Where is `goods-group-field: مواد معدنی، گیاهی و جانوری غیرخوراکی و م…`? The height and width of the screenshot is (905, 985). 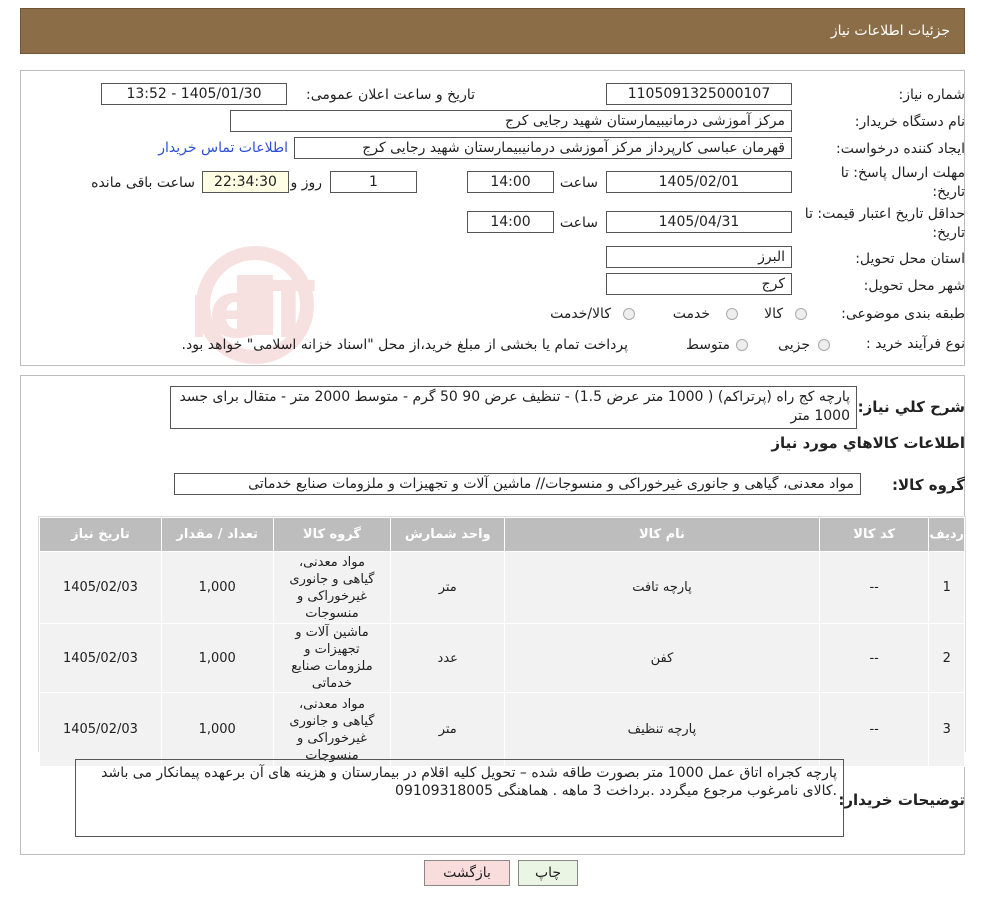
goods-group-field: مواد معدنی، گیاهی و جانوری غیرخوراکی و م… is located at coordinates (517, 484).